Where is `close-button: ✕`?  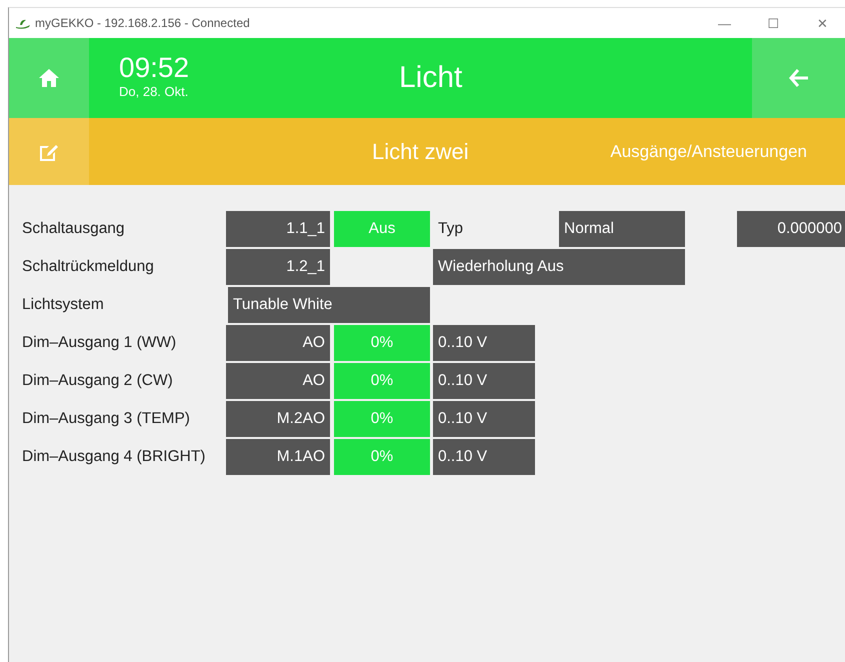
close-button: ✕ is located at coordinates (822, 23).